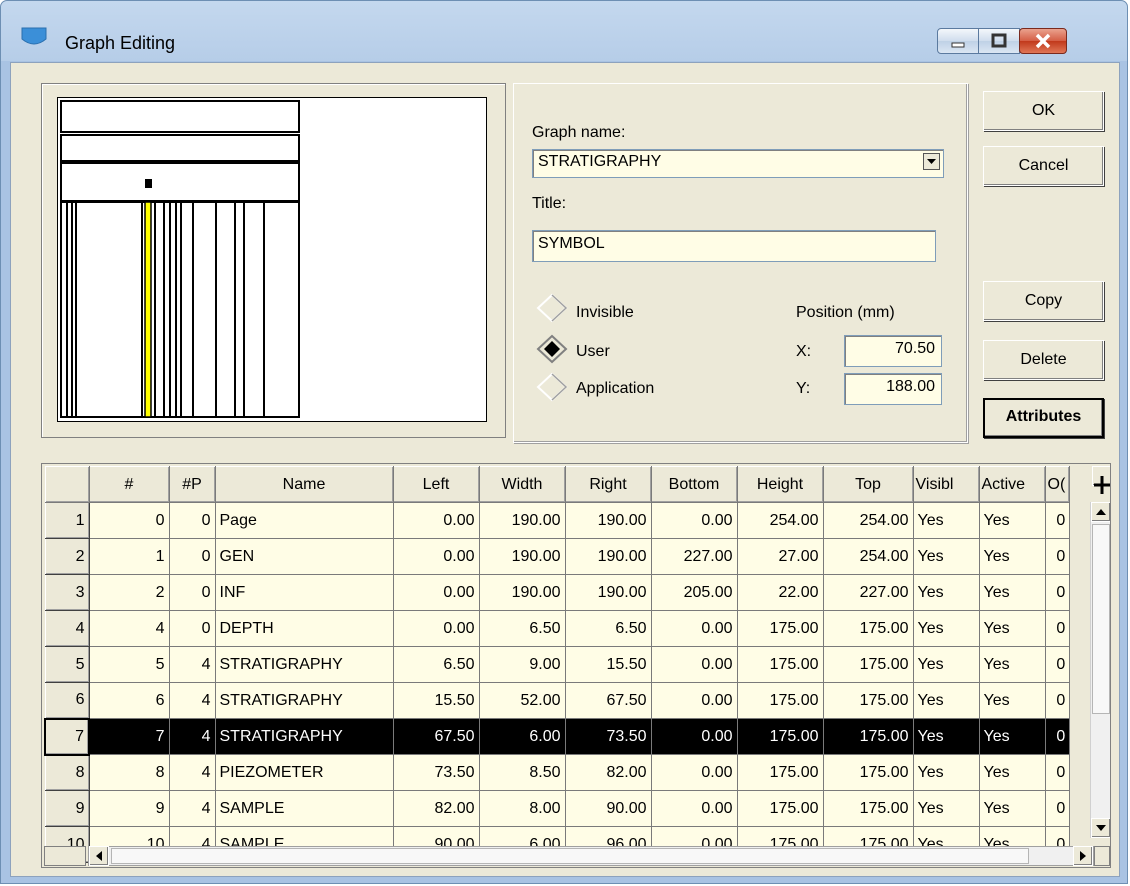  What do you see at coordinates (556, 387) in the screenshot?
I see `radio-application` at bounding box center [556, 387].